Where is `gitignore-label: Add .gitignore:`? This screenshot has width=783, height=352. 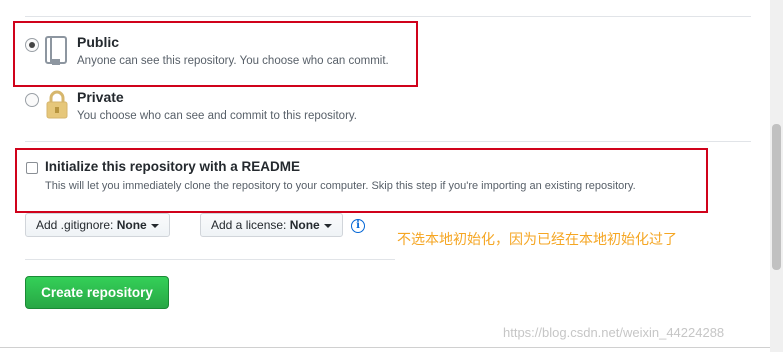 gitignore-label: Add .gitignore: is located at coordinates (75, 225).